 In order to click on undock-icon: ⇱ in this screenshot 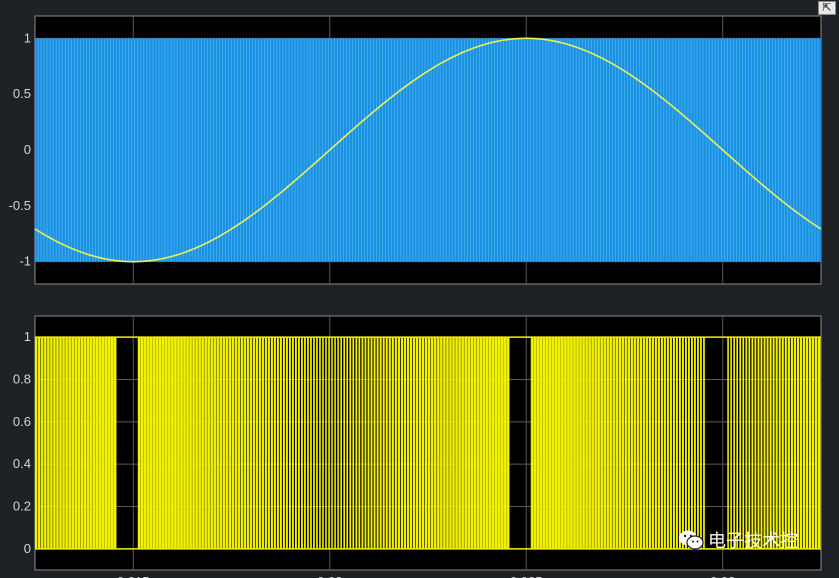, I will do `click(827, 8)`.